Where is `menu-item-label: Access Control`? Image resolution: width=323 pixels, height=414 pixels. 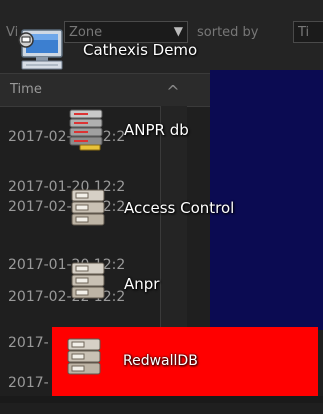
menu-item-label: Access Control is located at coordinates (179, 208).